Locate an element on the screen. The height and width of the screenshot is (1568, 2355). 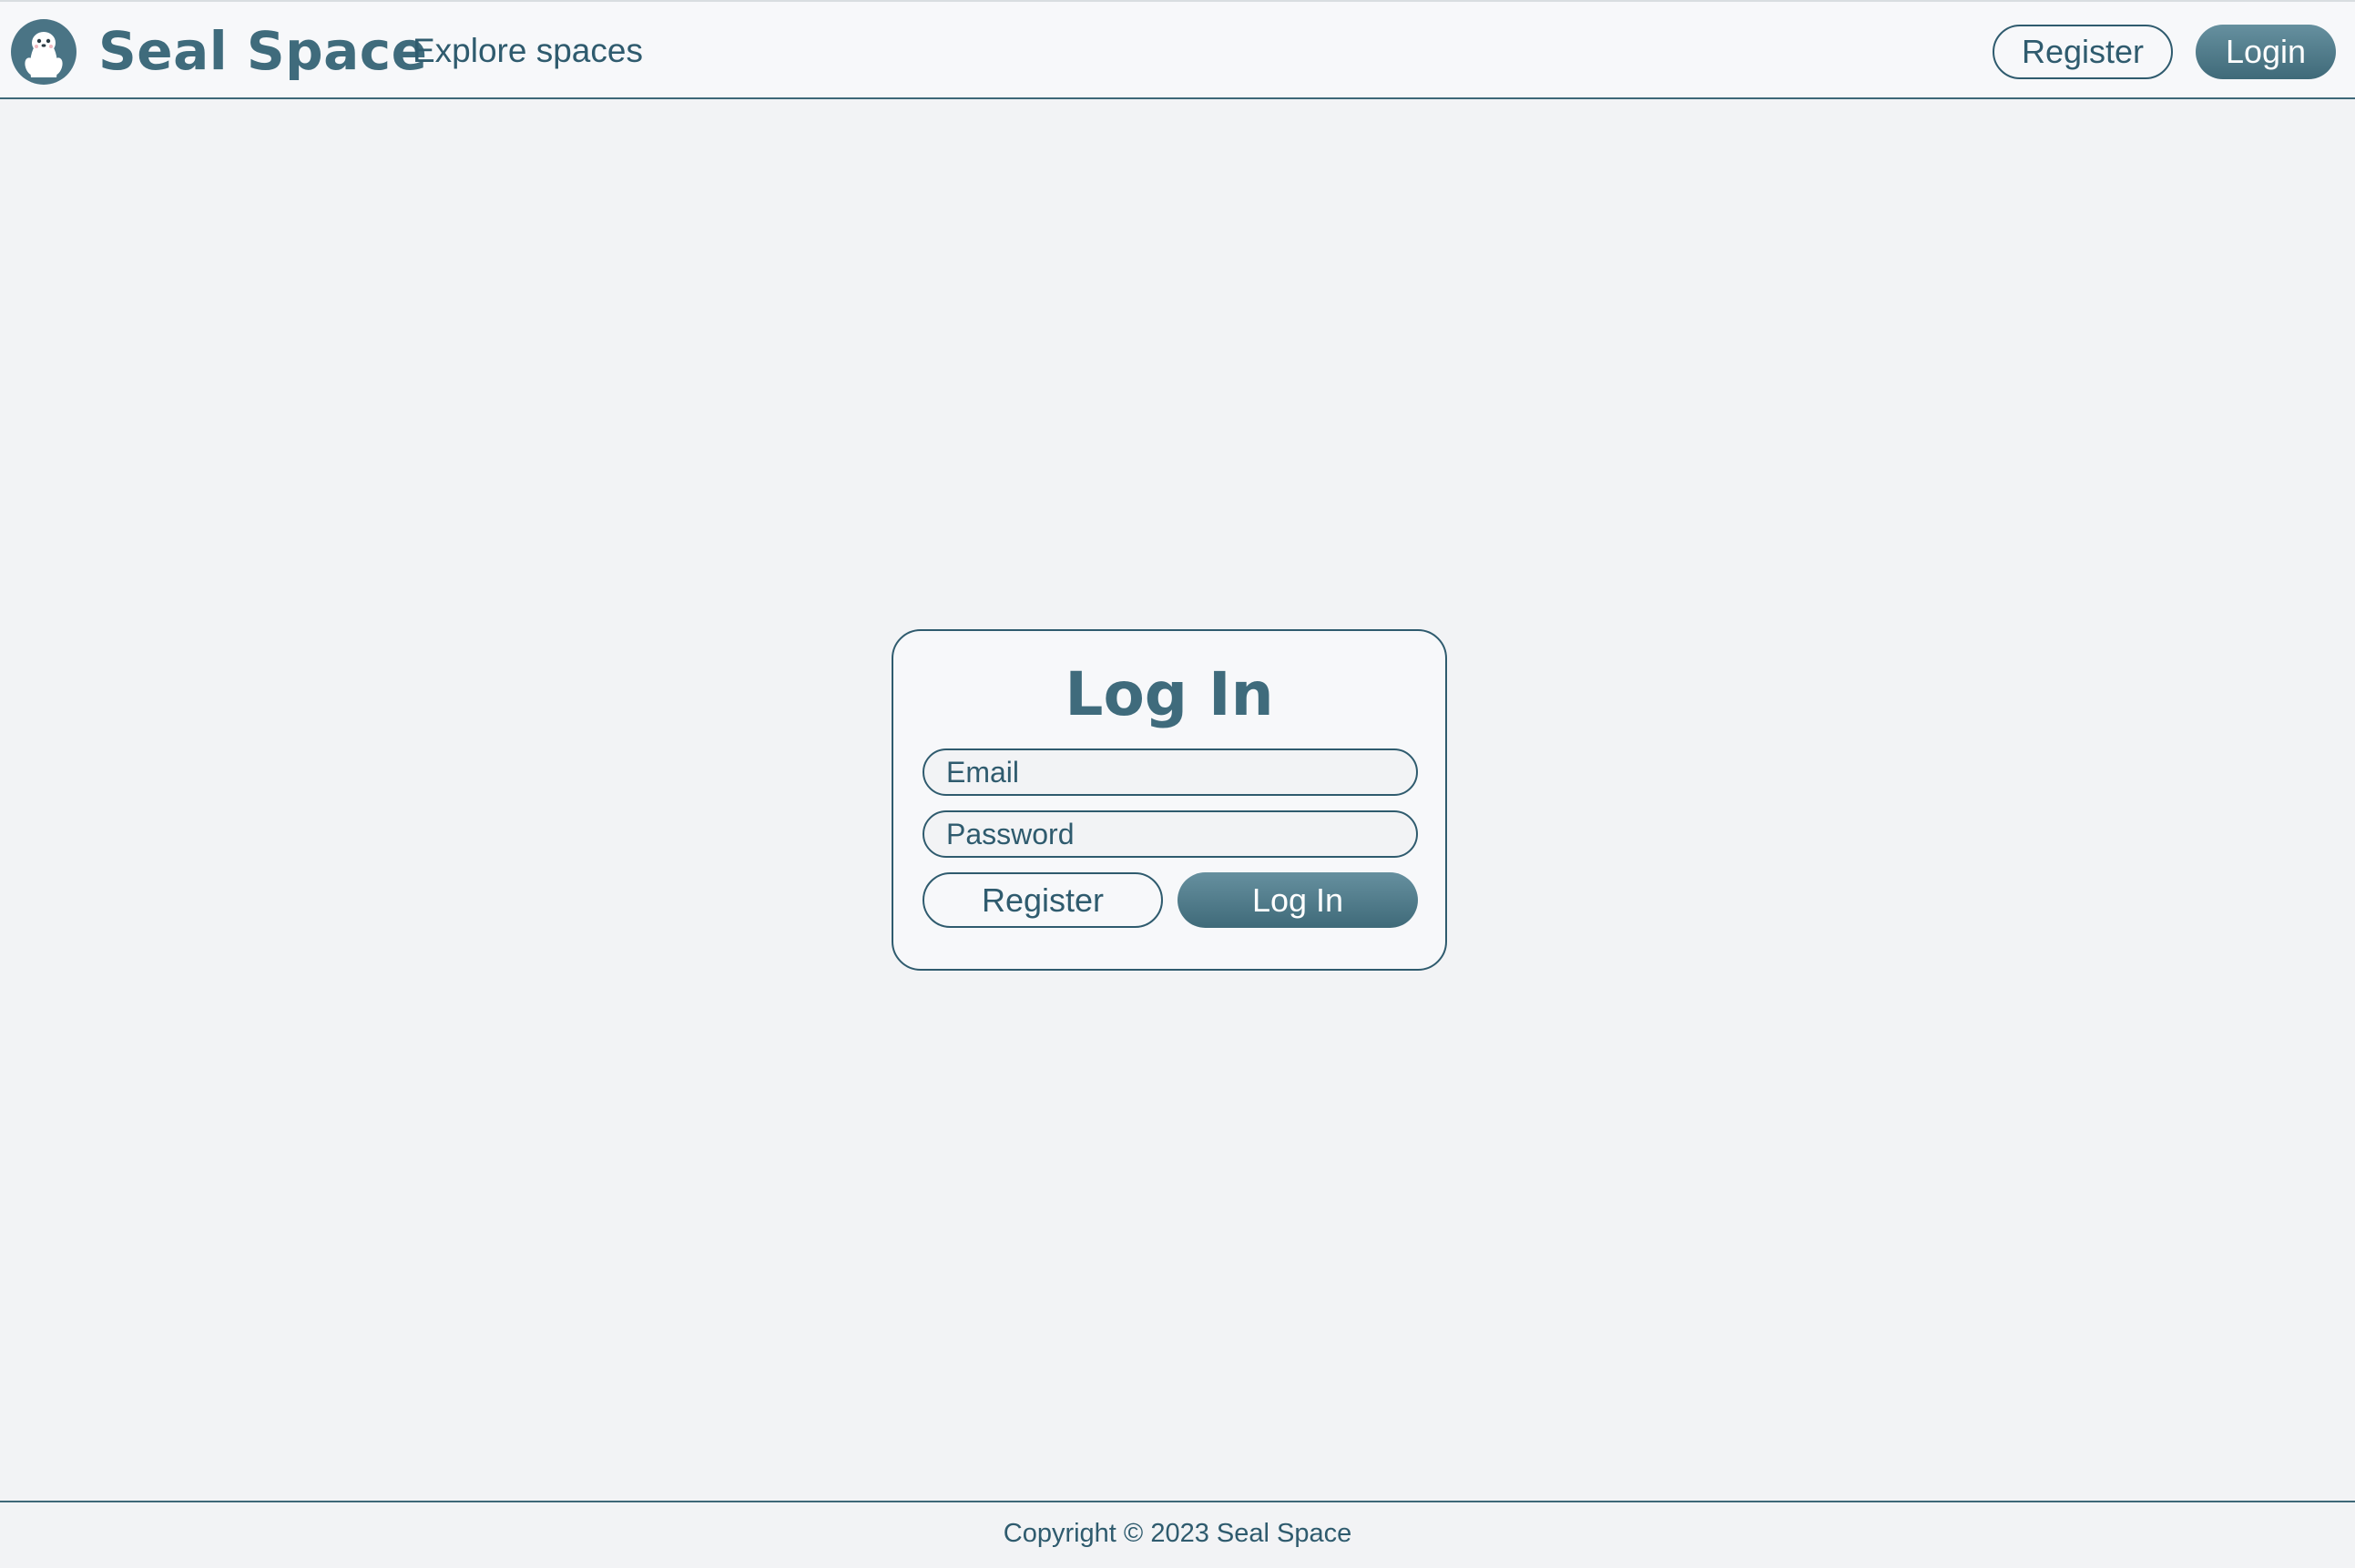
password-field is located at coordinates (1170, 834).